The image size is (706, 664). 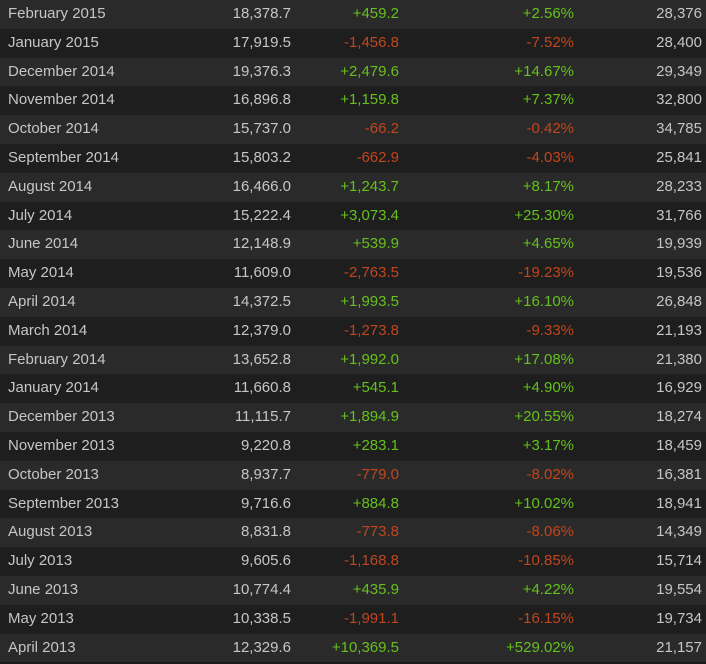 I want to click on percent-gain-cell: -8.02%, so click(x=550, y=474).